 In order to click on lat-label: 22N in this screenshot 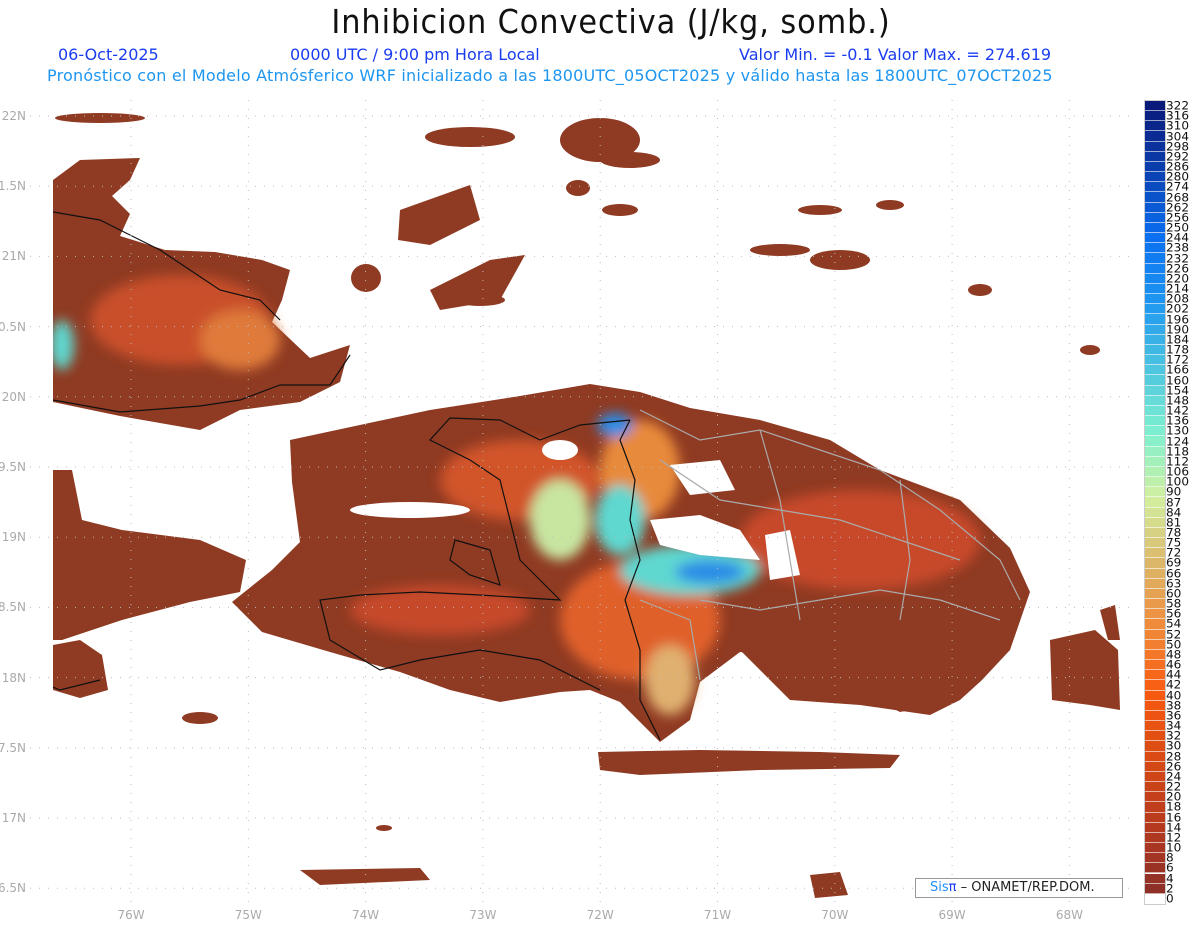, I will do `click(13, 116)`.